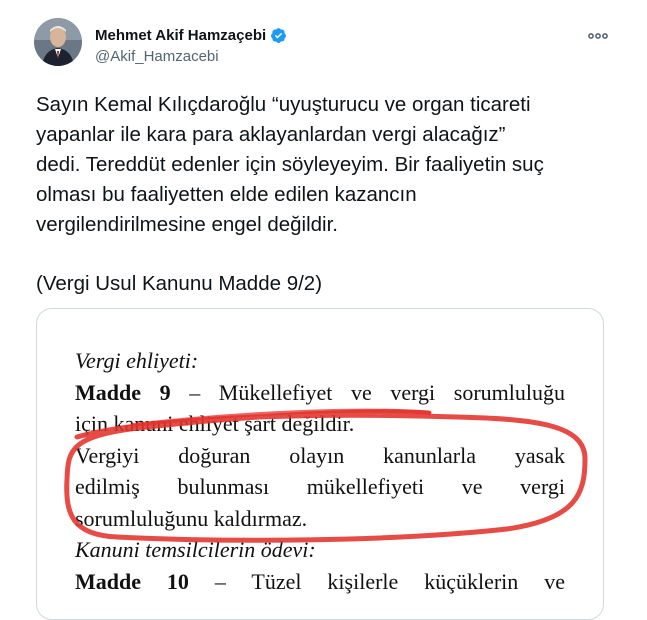  What do you see at coordinates (195, 549) in the screenshot?
I see `doc-heading-kanuni-temsilcilerin: Kanuni temsilcilerin ödevi:` at bounding box center [195, 549].